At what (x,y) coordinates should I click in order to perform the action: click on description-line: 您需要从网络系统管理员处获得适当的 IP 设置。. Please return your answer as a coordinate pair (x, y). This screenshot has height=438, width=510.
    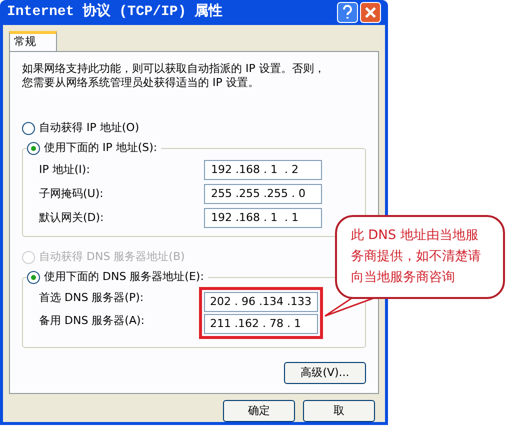
    Looking at the image, I should click on (140, 83).